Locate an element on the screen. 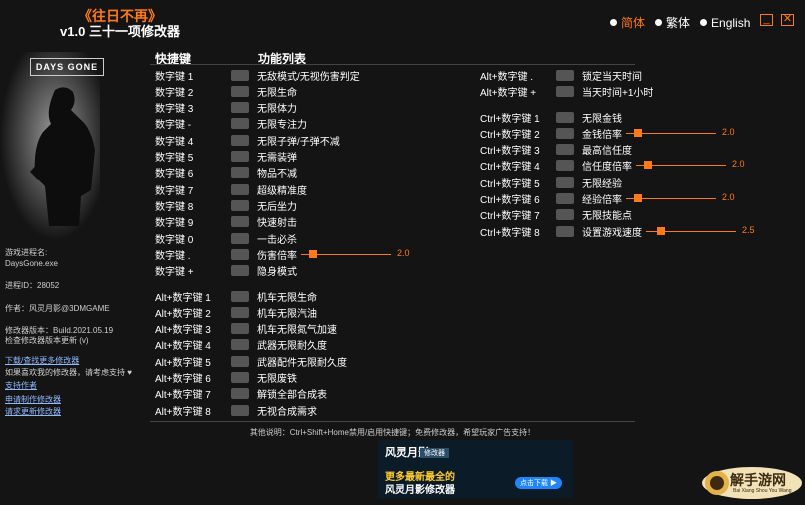  hotkey-label: 数字键 . is located at coordinates (173, 256).